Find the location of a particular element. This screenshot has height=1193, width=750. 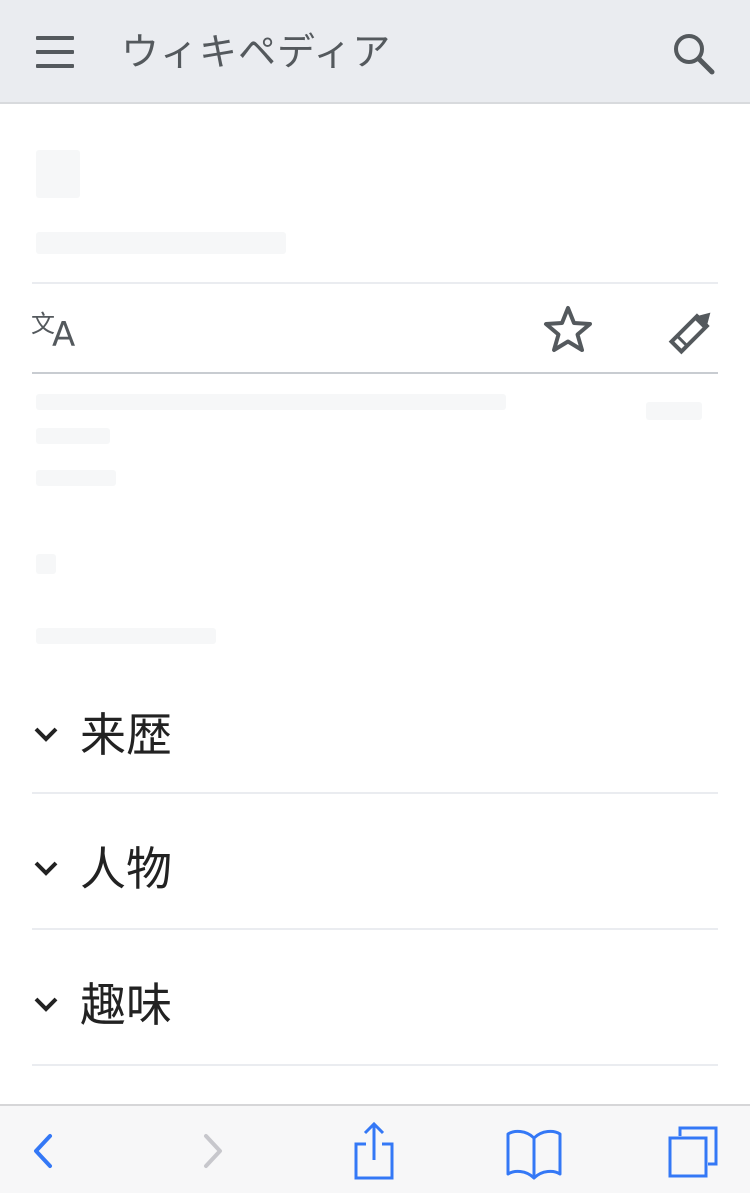

section-title: 来歴 is located at coordinates (126, 735).